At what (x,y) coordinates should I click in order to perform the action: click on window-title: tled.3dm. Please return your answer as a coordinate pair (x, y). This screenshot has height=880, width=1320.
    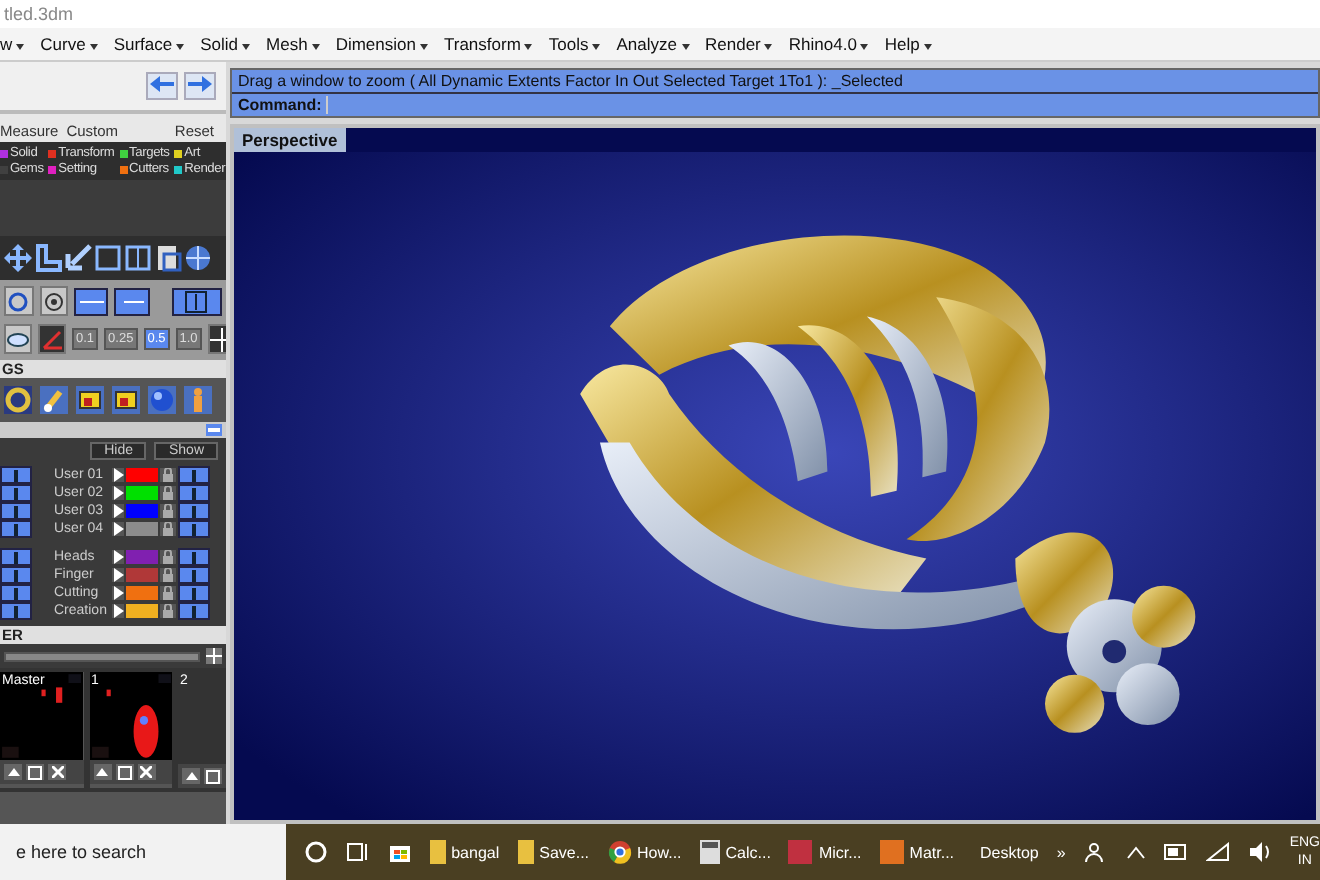
    Looking at the image, I should click on (39, 14).